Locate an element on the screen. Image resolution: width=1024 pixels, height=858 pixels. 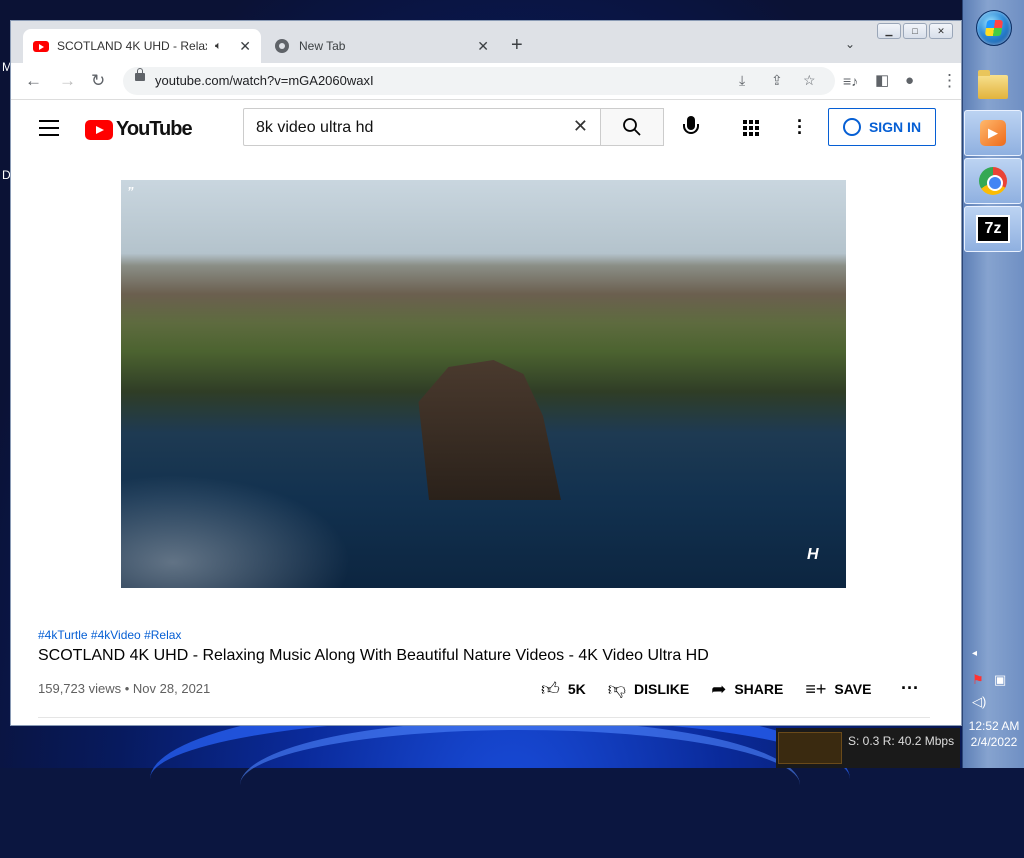
show-hidden-icons-icon: ◂ is located at coordinates (974, 653).